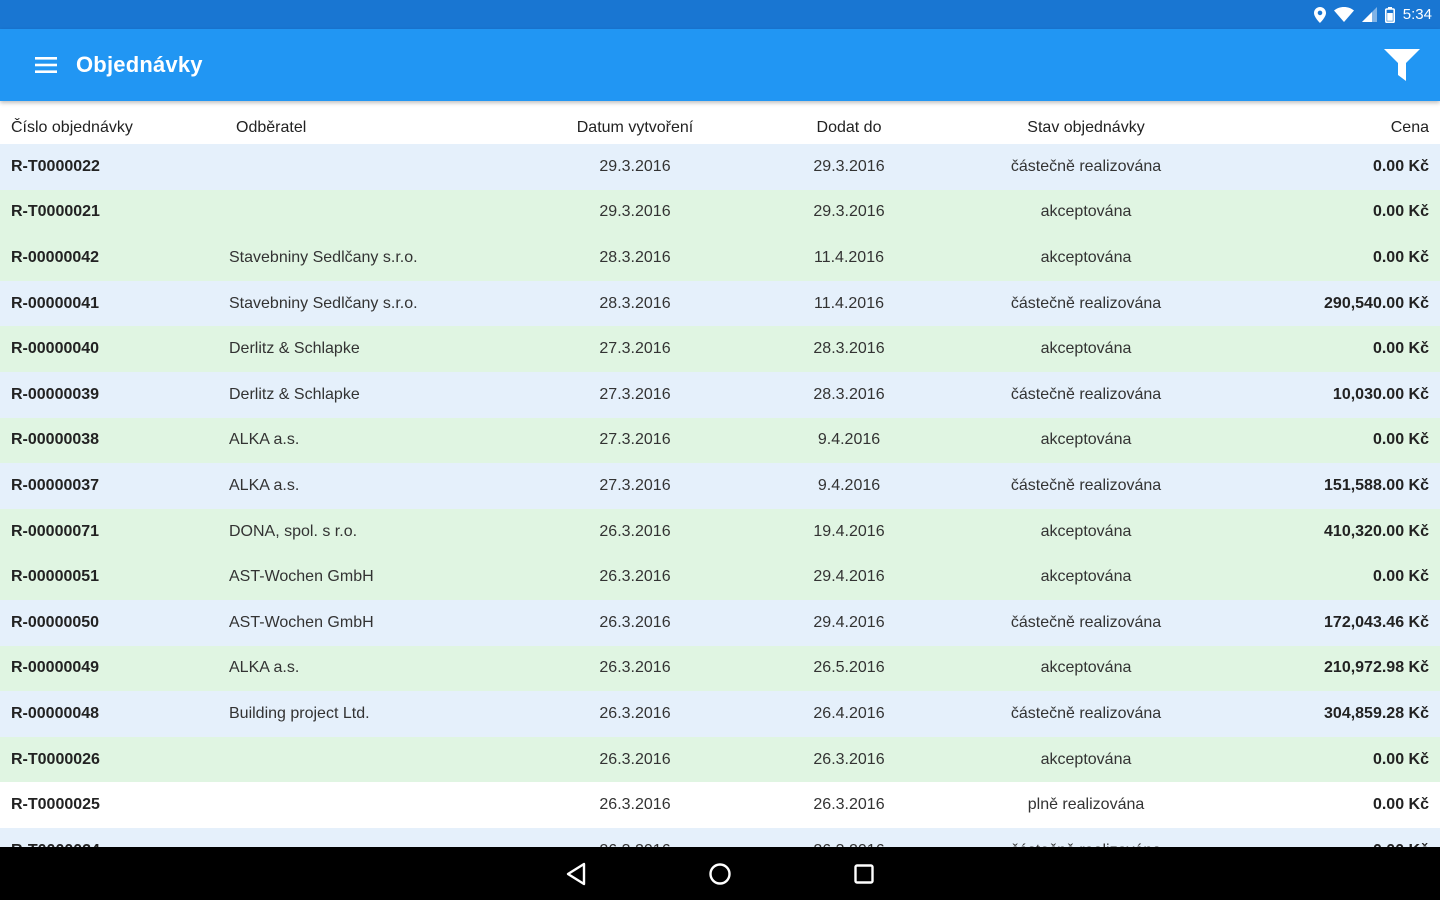  I want to click on hamburger-menu-icon, so click(46, 65).